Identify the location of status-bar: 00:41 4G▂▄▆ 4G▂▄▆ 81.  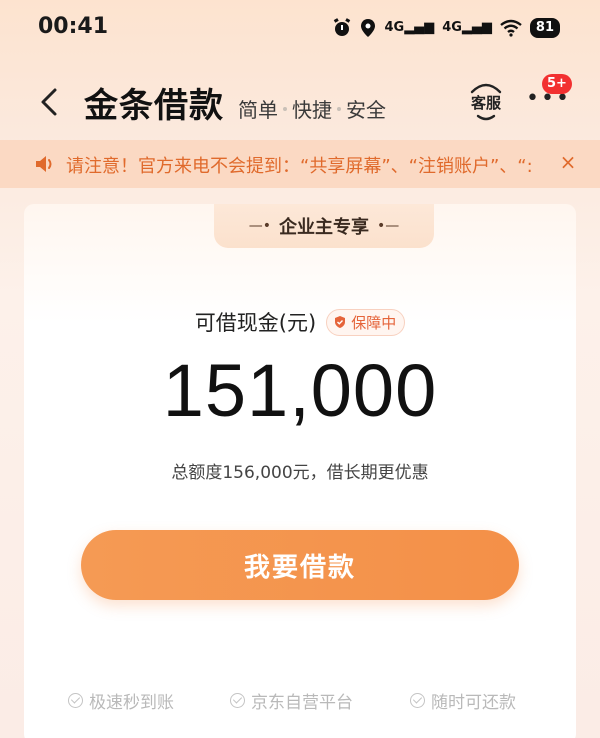
(300, 30).